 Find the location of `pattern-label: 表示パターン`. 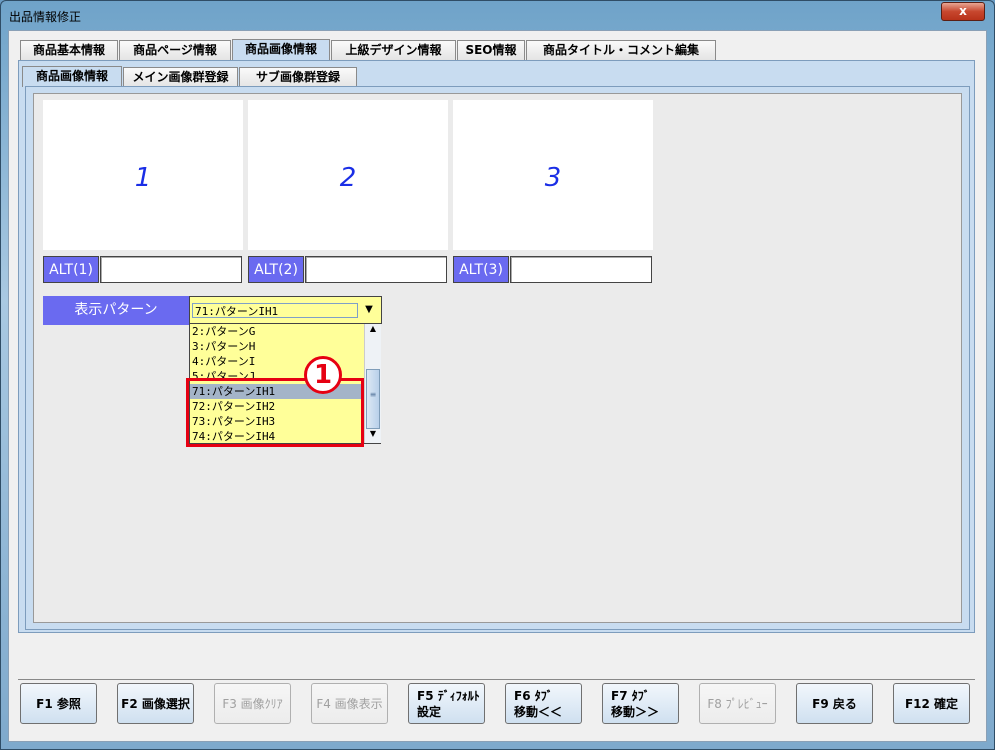

pattern-label: 表示パターン is located at coordinates (116, 310).